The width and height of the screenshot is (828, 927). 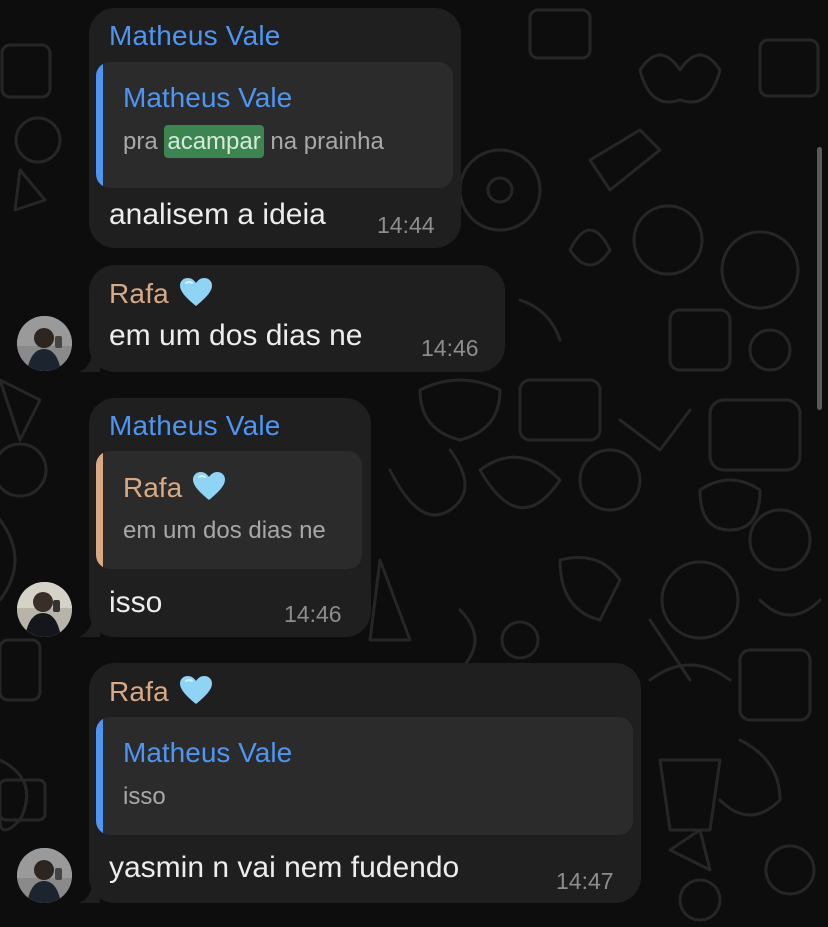 What do you see at coordinates (153, 487) in the screenshot?
I see `quote-sender-name-text: Rafa` at bounding box center [153, 487].